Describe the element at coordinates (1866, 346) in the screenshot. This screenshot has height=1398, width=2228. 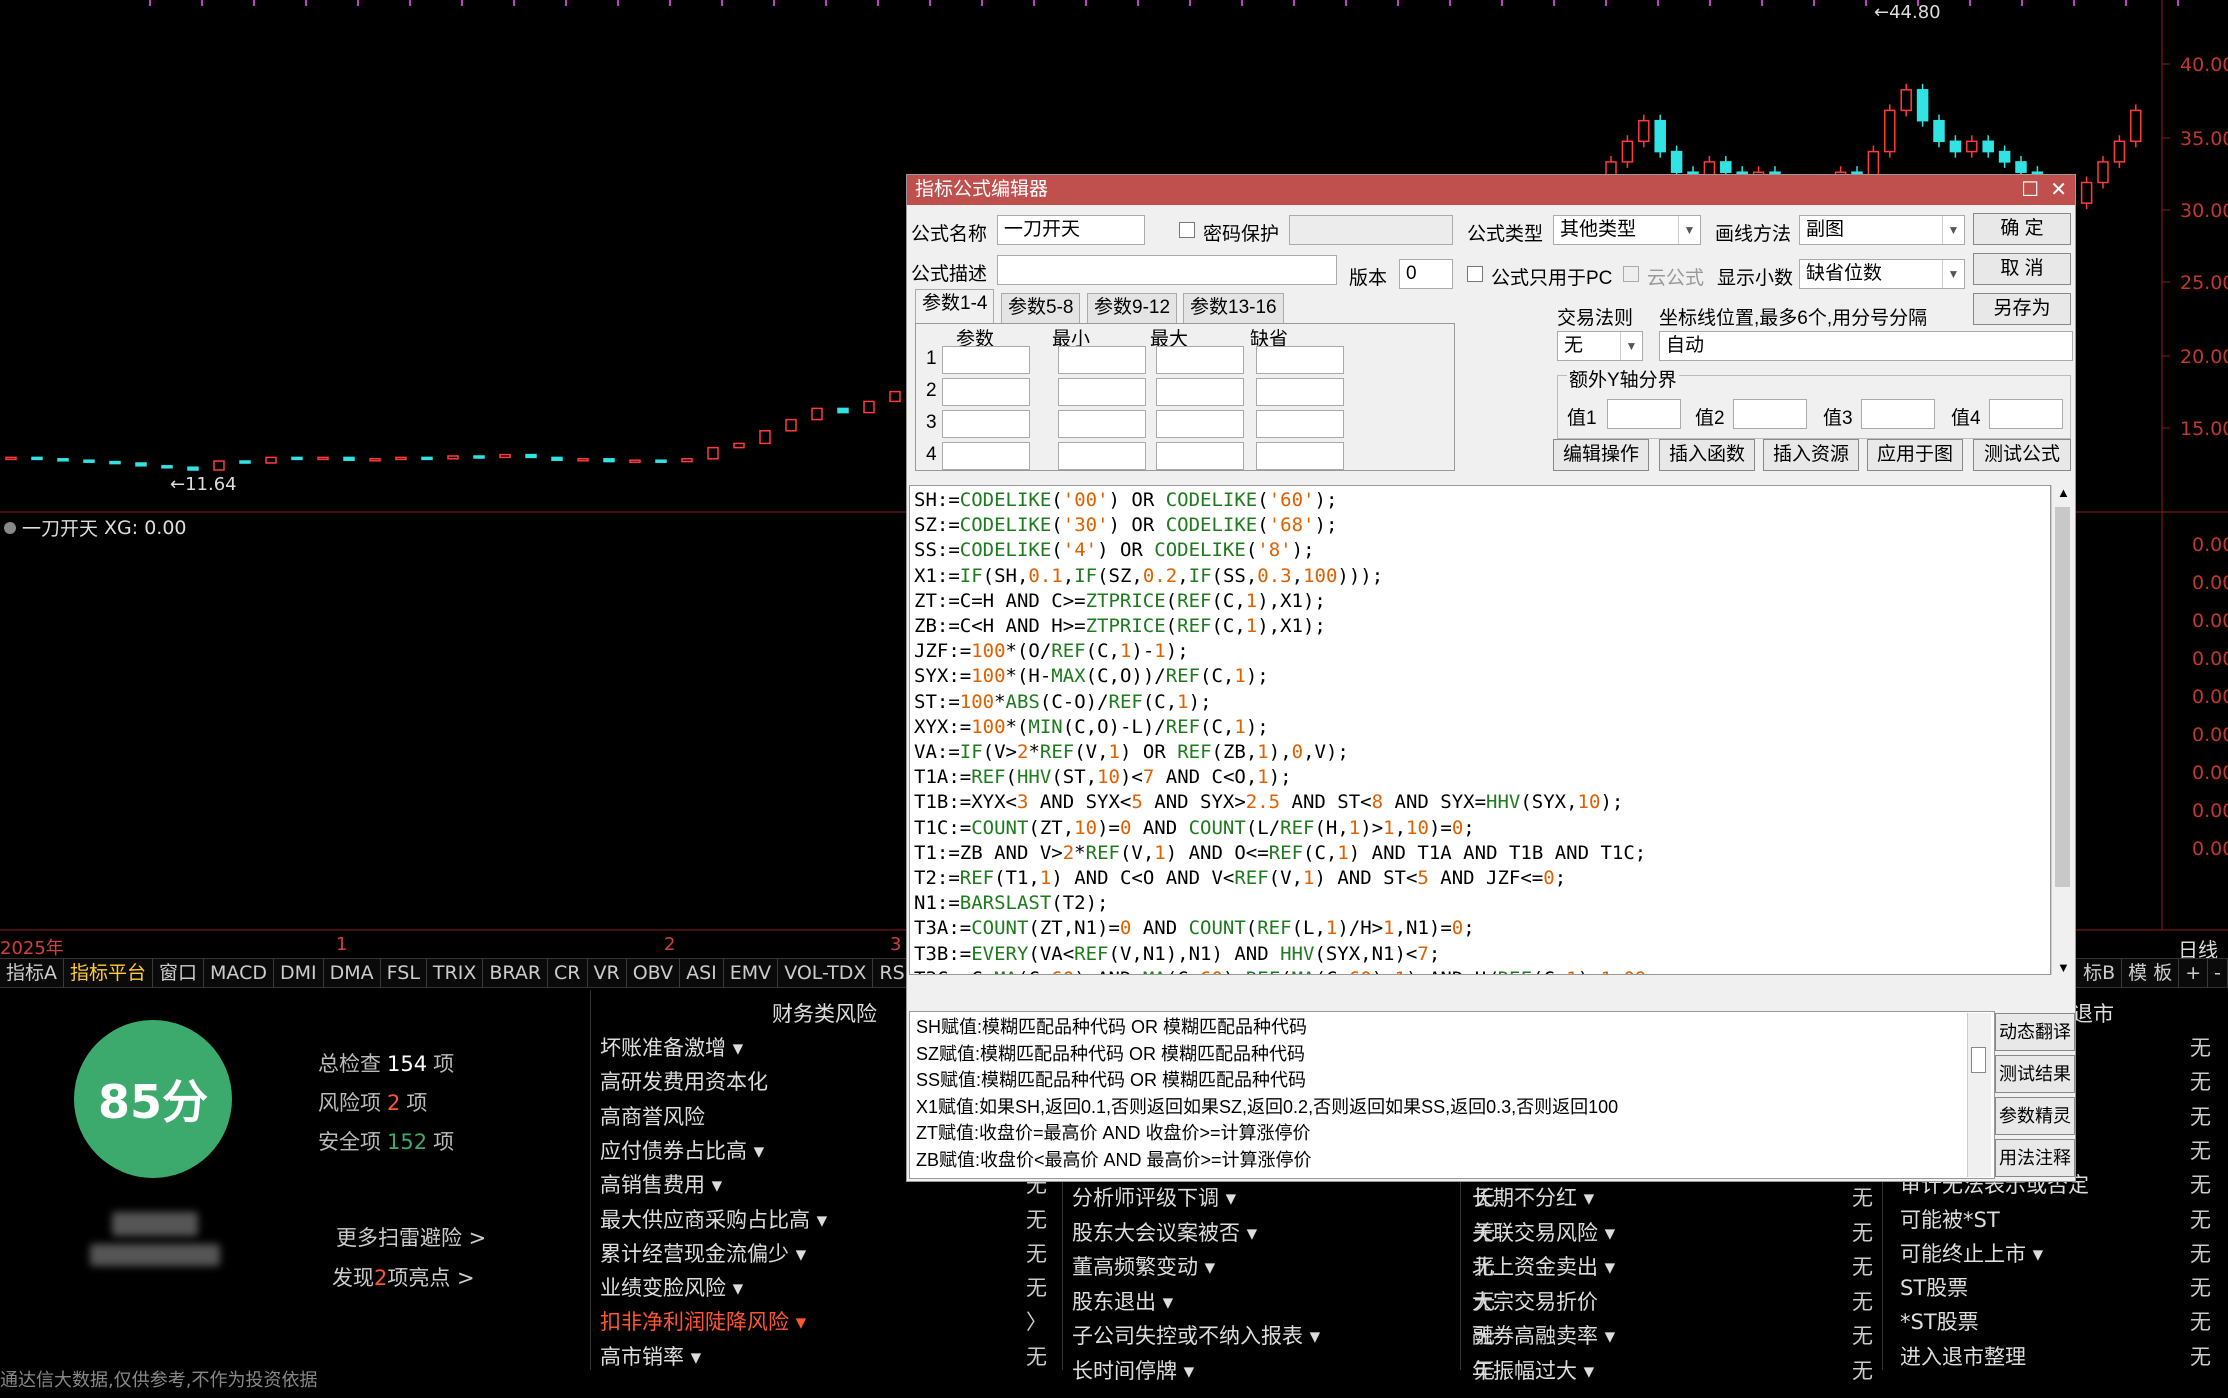
I see `coord-input: 自动` at that location.